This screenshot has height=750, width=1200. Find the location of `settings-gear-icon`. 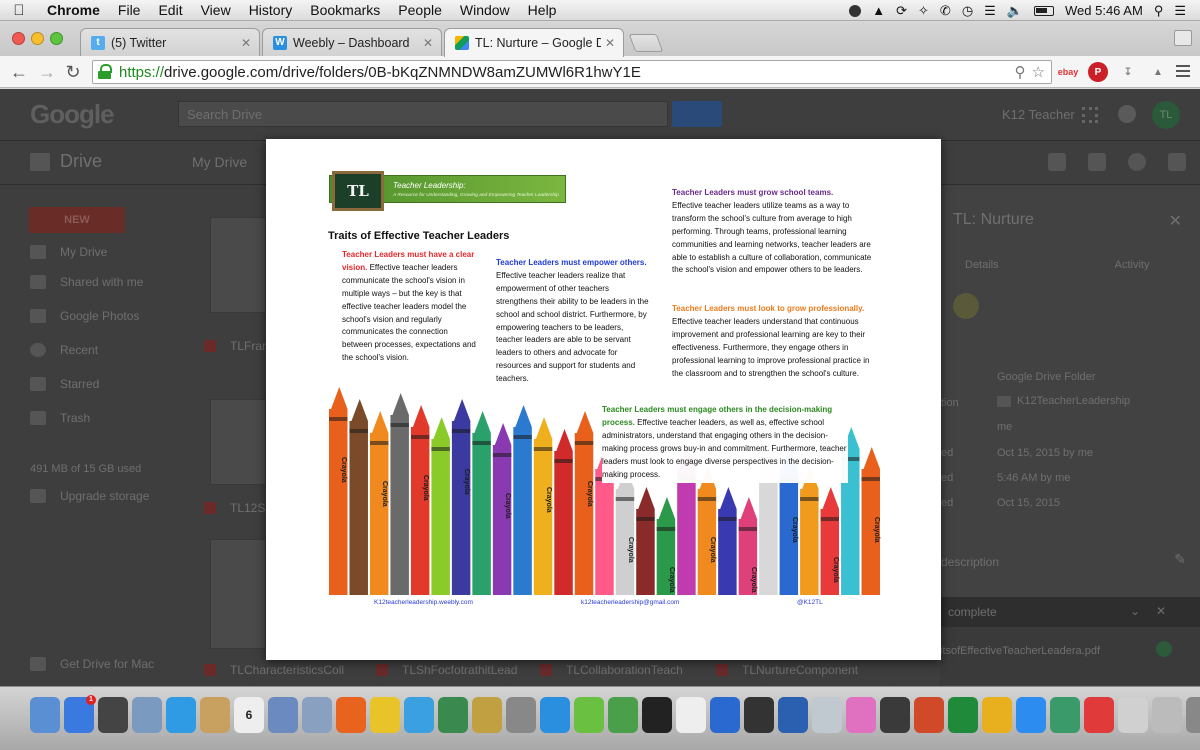

settings-gear-icon is located at coordinates (1177, 162).